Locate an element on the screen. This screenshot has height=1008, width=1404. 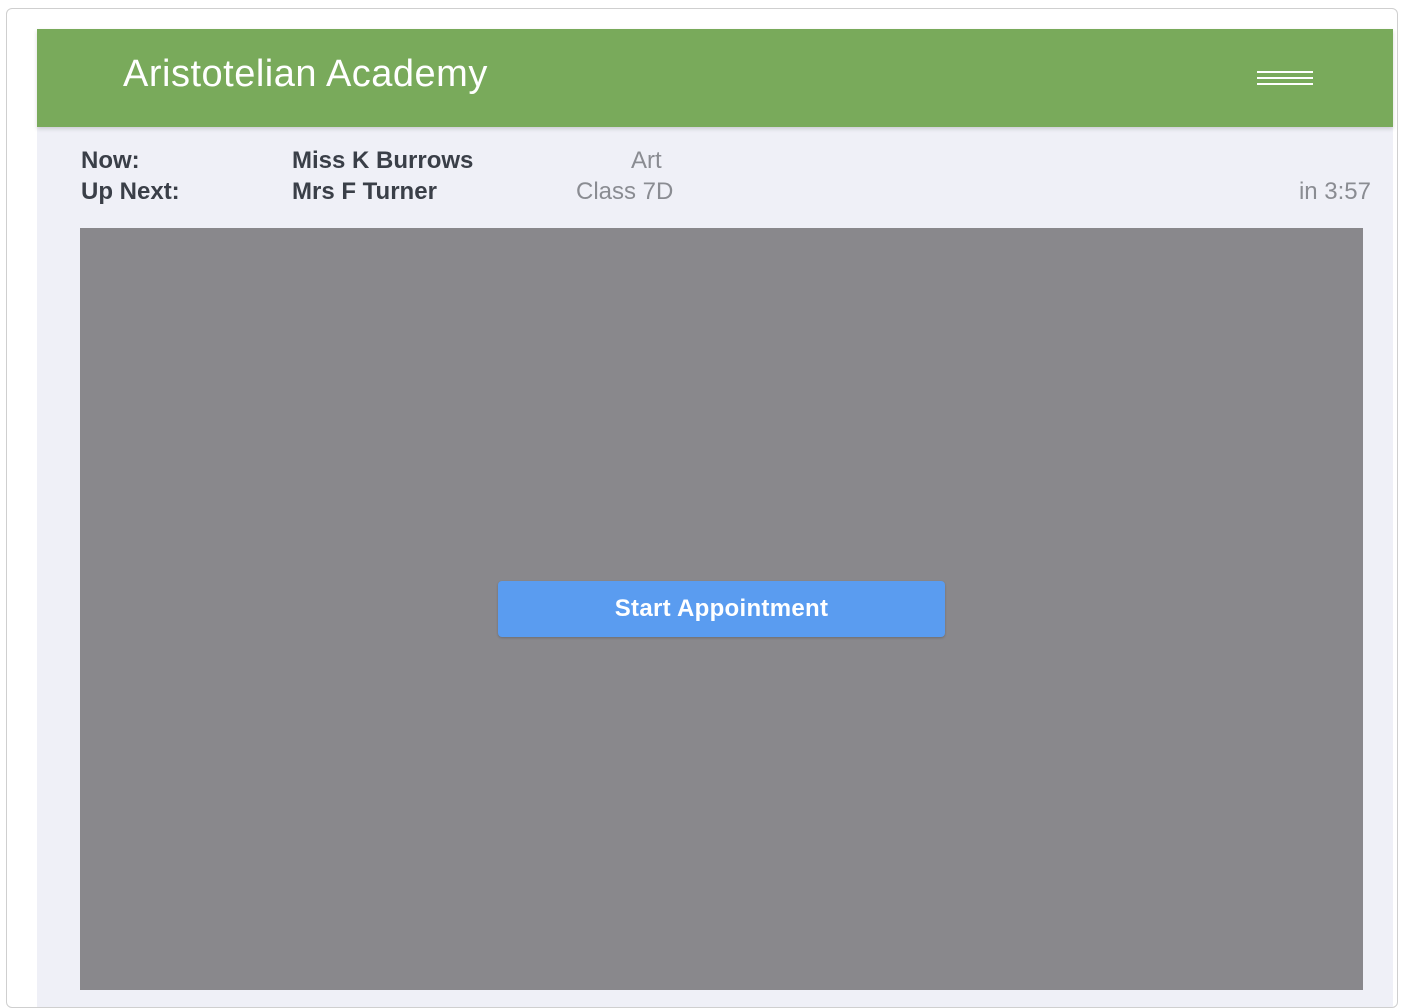
up-next-teacher: Mrs F Turner is located at coordinates (364, 191).